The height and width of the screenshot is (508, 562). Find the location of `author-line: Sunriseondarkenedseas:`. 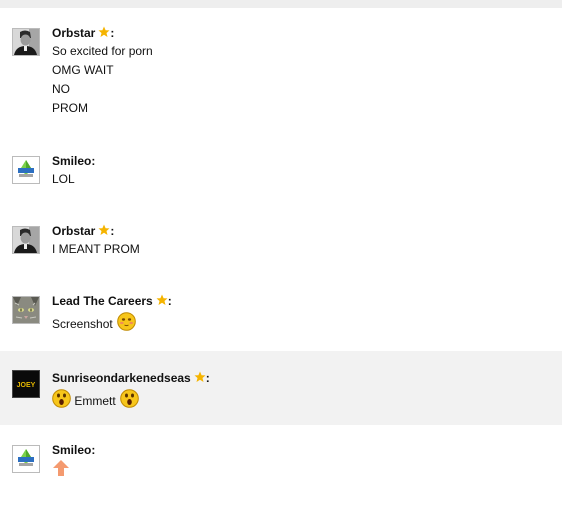

author-line: Sunriseondarkenedseas: is located at coordinates (131, 378).